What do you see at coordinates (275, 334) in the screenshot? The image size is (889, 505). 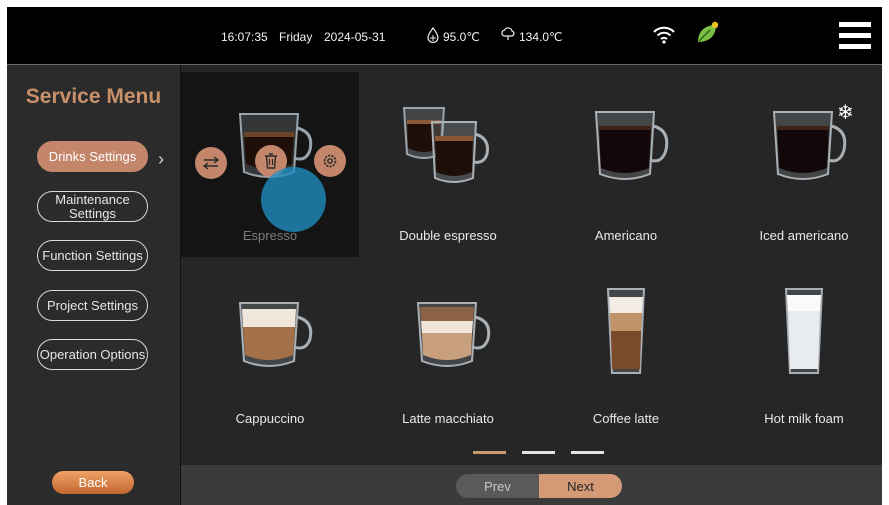 I see `cappuccino-cup-icon` at bounding box center [275, 334].